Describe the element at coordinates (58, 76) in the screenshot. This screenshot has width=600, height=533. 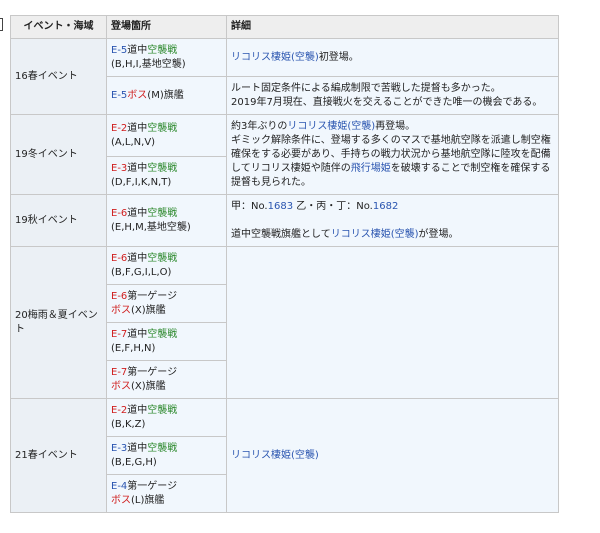
I see `event-cell: 16春イベント` at that location.